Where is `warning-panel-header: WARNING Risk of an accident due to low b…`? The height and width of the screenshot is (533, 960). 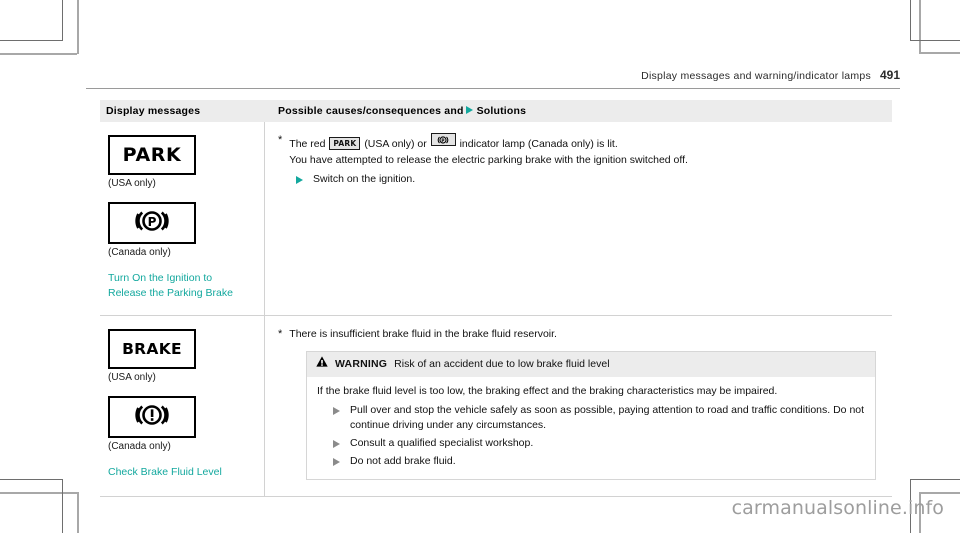
warning-panel-header: WARNING Risk of an accident due to low b… is located at coordinates (591, 364).